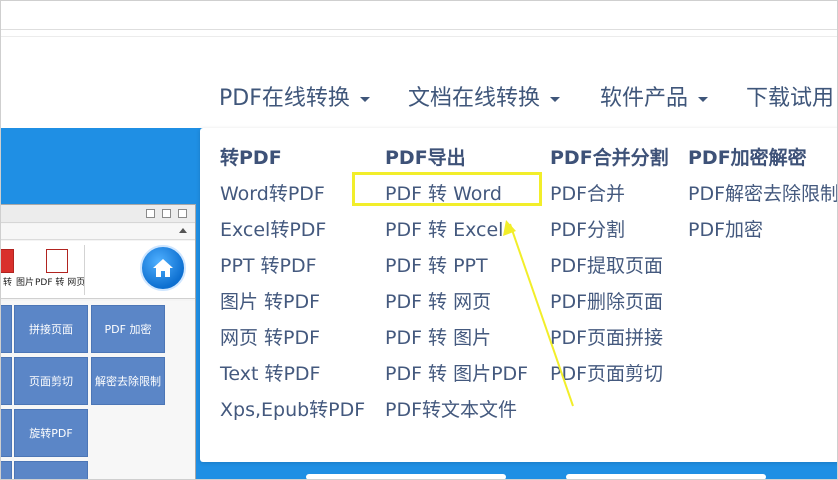  I want to click on menu-item-web-to-pdf: 网页 转PDF, so click(270, 336).